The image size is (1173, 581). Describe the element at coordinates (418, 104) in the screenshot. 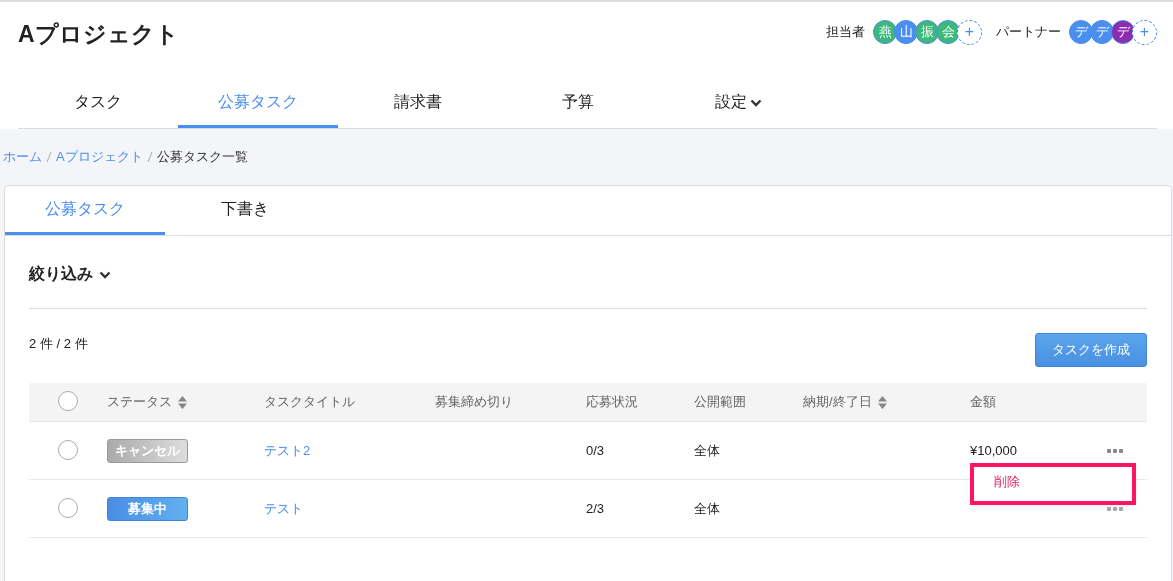

I see `nav-tab: 請求書` at that location.